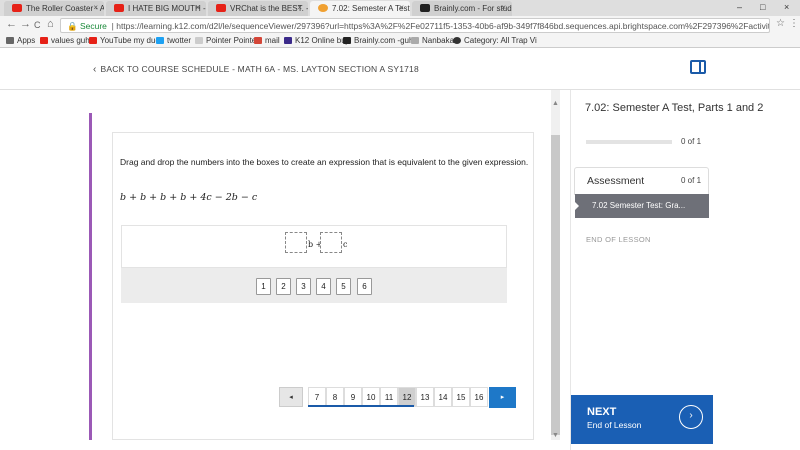  I want to click on lesson-title: 7.02: Semester A Test, Parts 1 and 2, so click(674, 108).